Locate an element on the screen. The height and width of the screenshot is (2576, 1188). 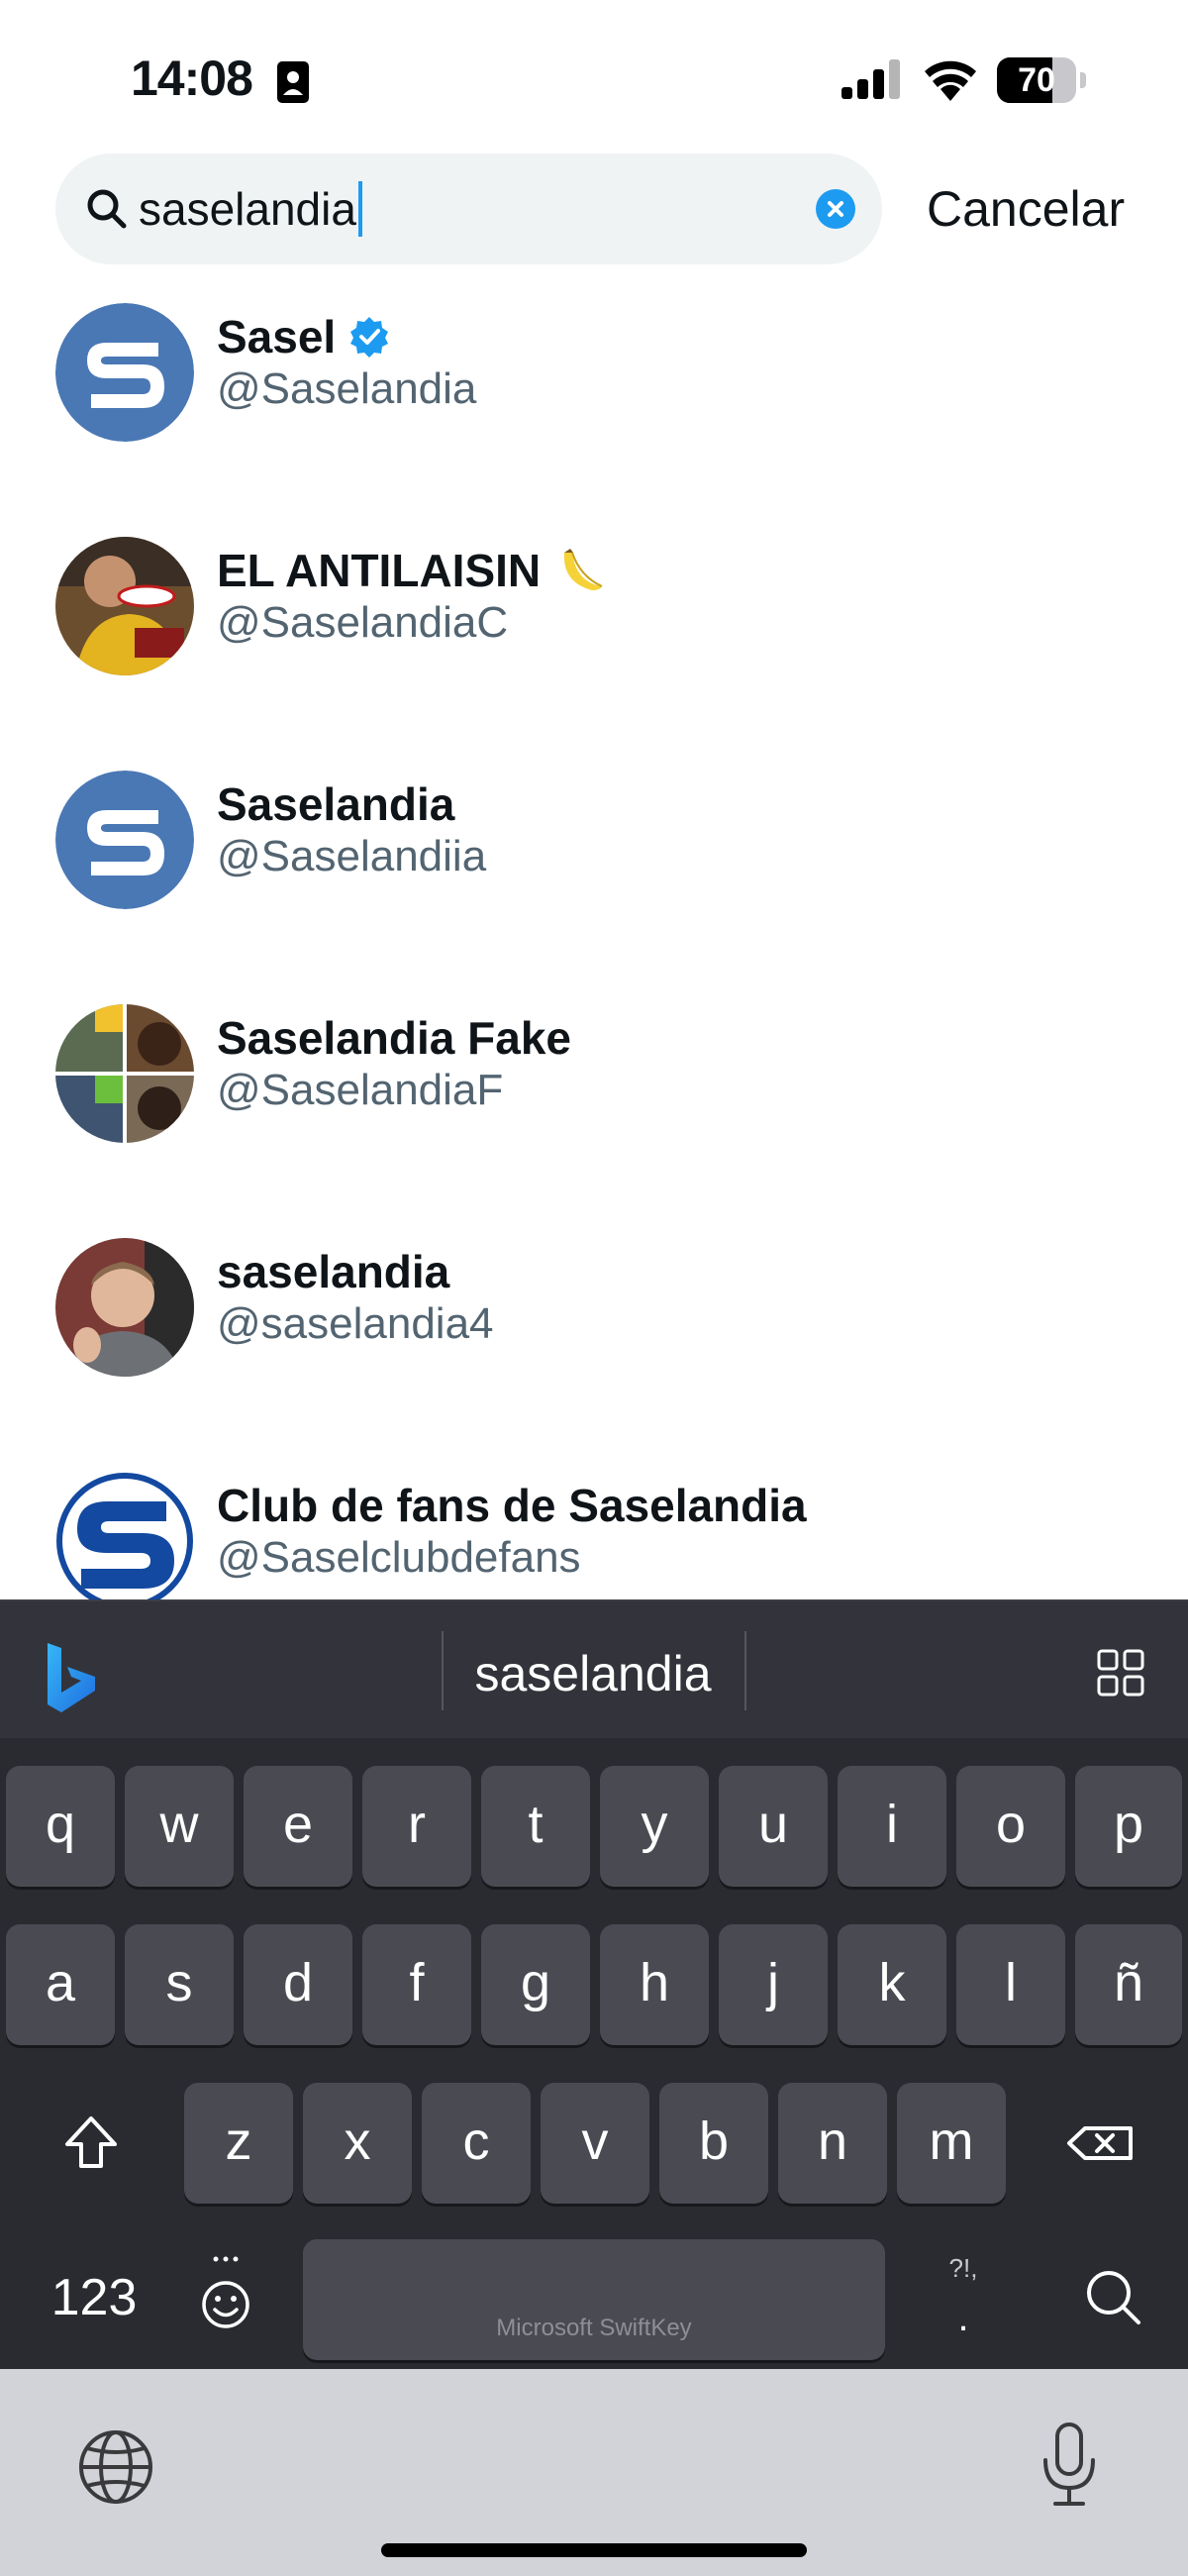
key-p: p is located at coordinates (1129, 1826).